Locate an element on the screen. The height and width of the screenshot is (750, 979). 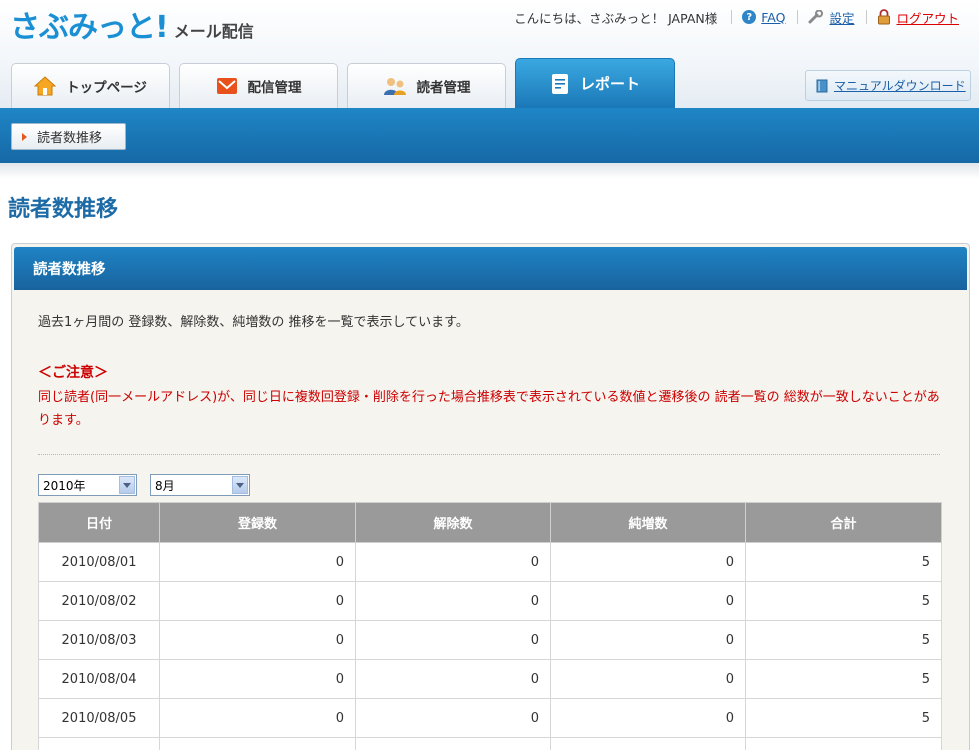
logo-sub: メール配信 is located at coordinates (213, 31).